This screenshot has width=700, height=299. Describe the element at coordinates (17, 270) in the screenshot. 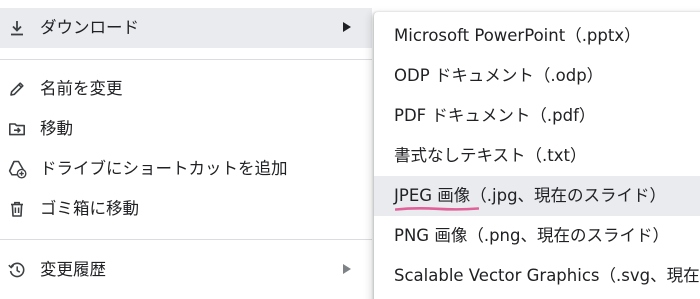

I see `history-icon` at that location.